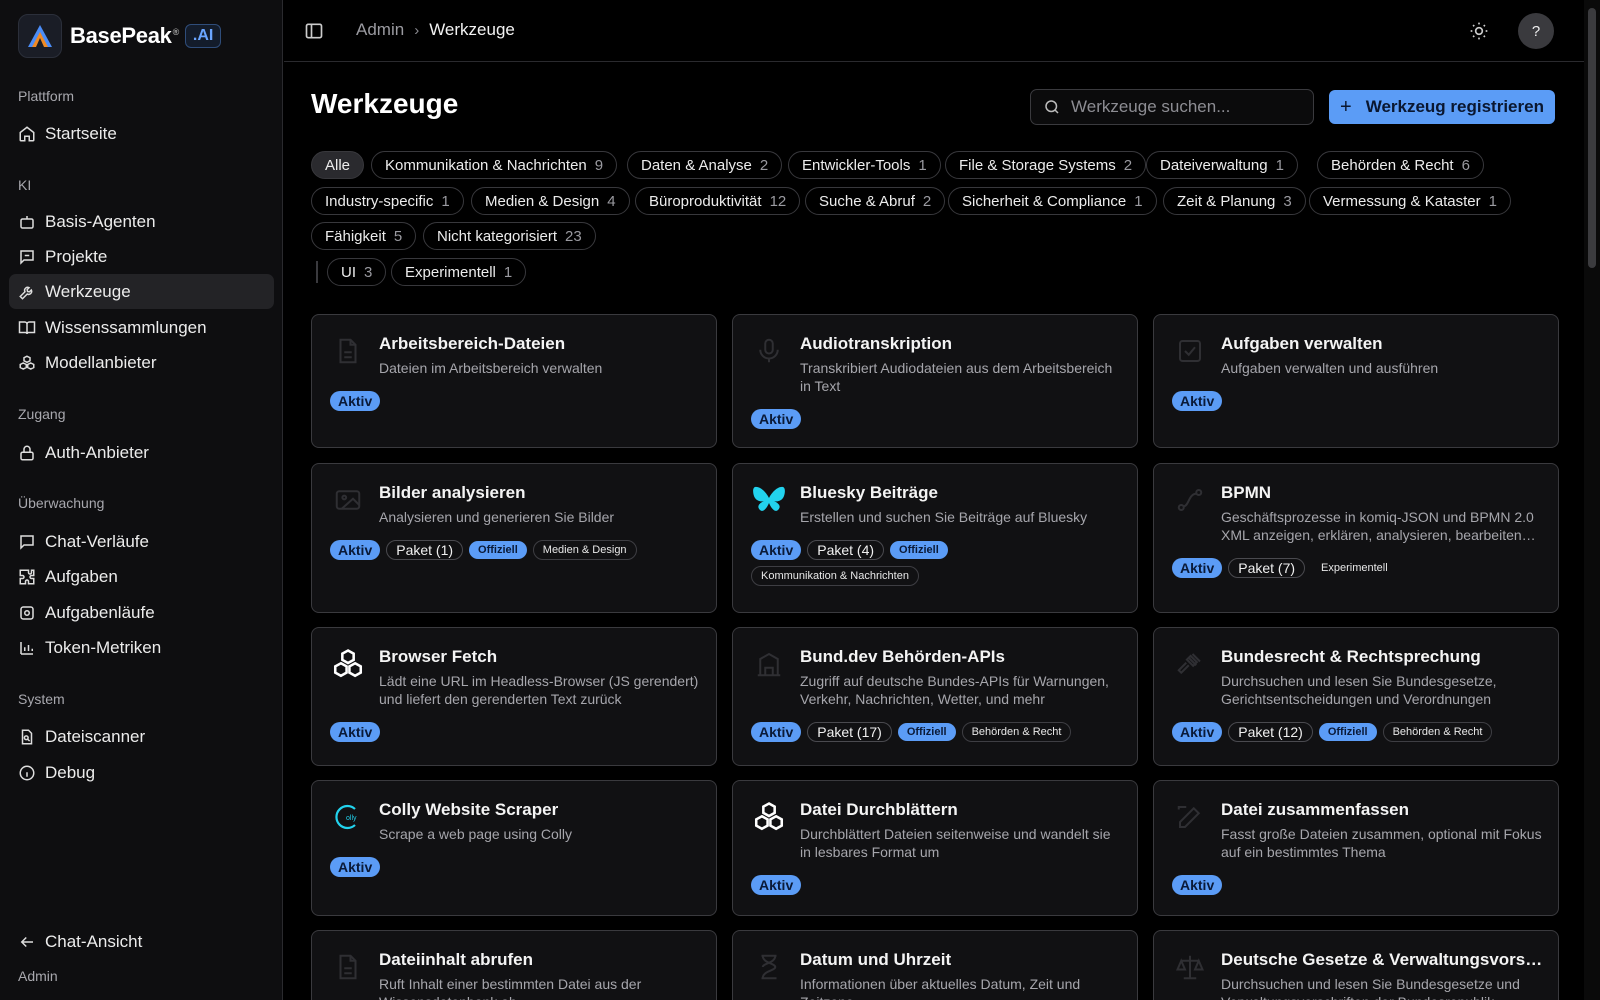 The image size is (1600, 1000). What do you see at coordinates (141, 327) in the screenshot?
I see `sidebar-item-wissenssammlungen: Wissenssammlungen` at bounding box center [141, 327].